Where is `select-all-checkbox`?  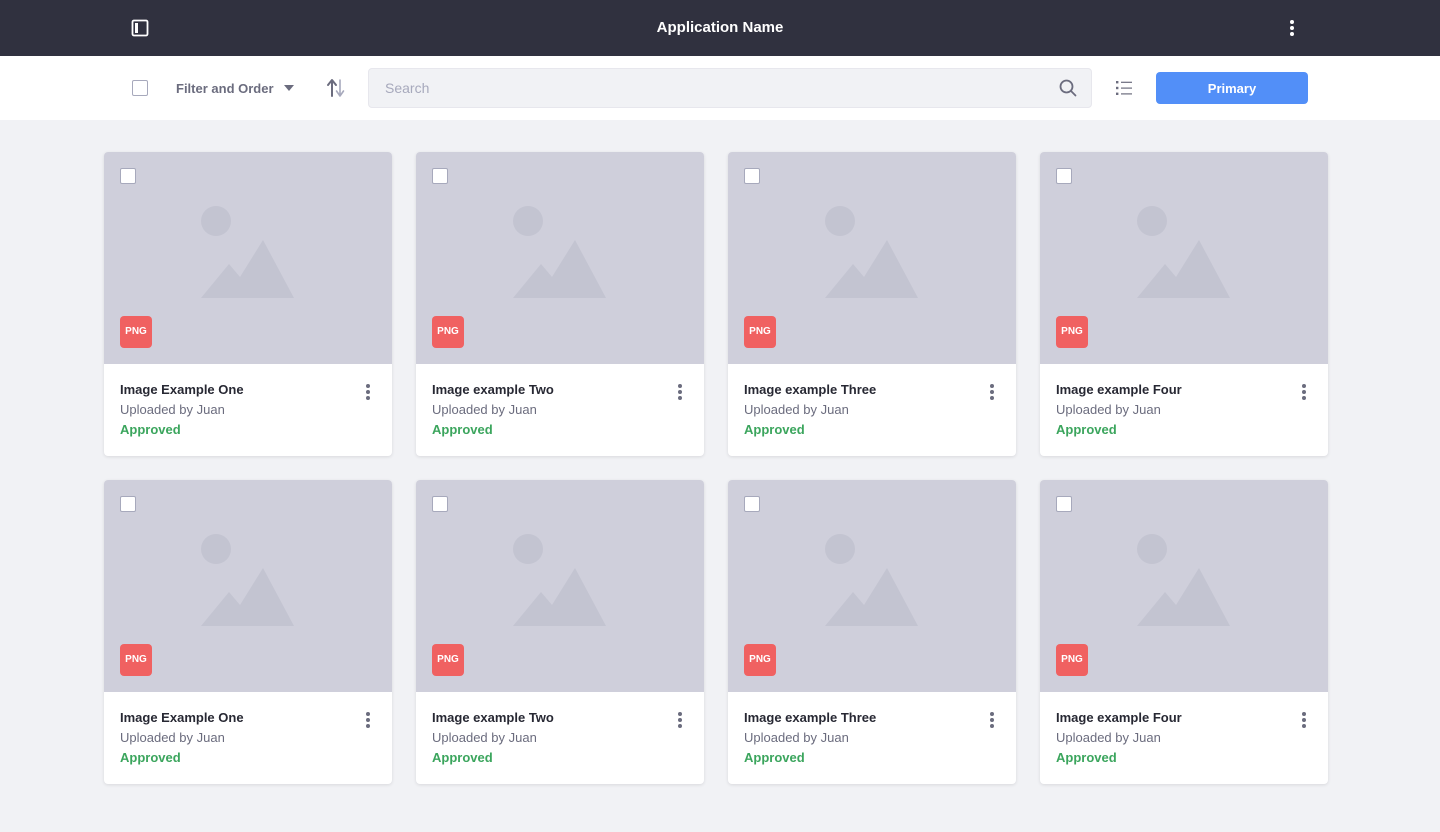
select-all-checkbox is located at coordinates (140, 88).